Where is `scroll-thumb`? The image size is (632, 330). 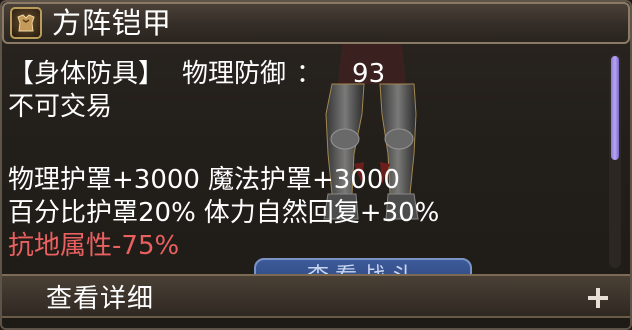 scroll-thumb is located at coordinates (615, 108).